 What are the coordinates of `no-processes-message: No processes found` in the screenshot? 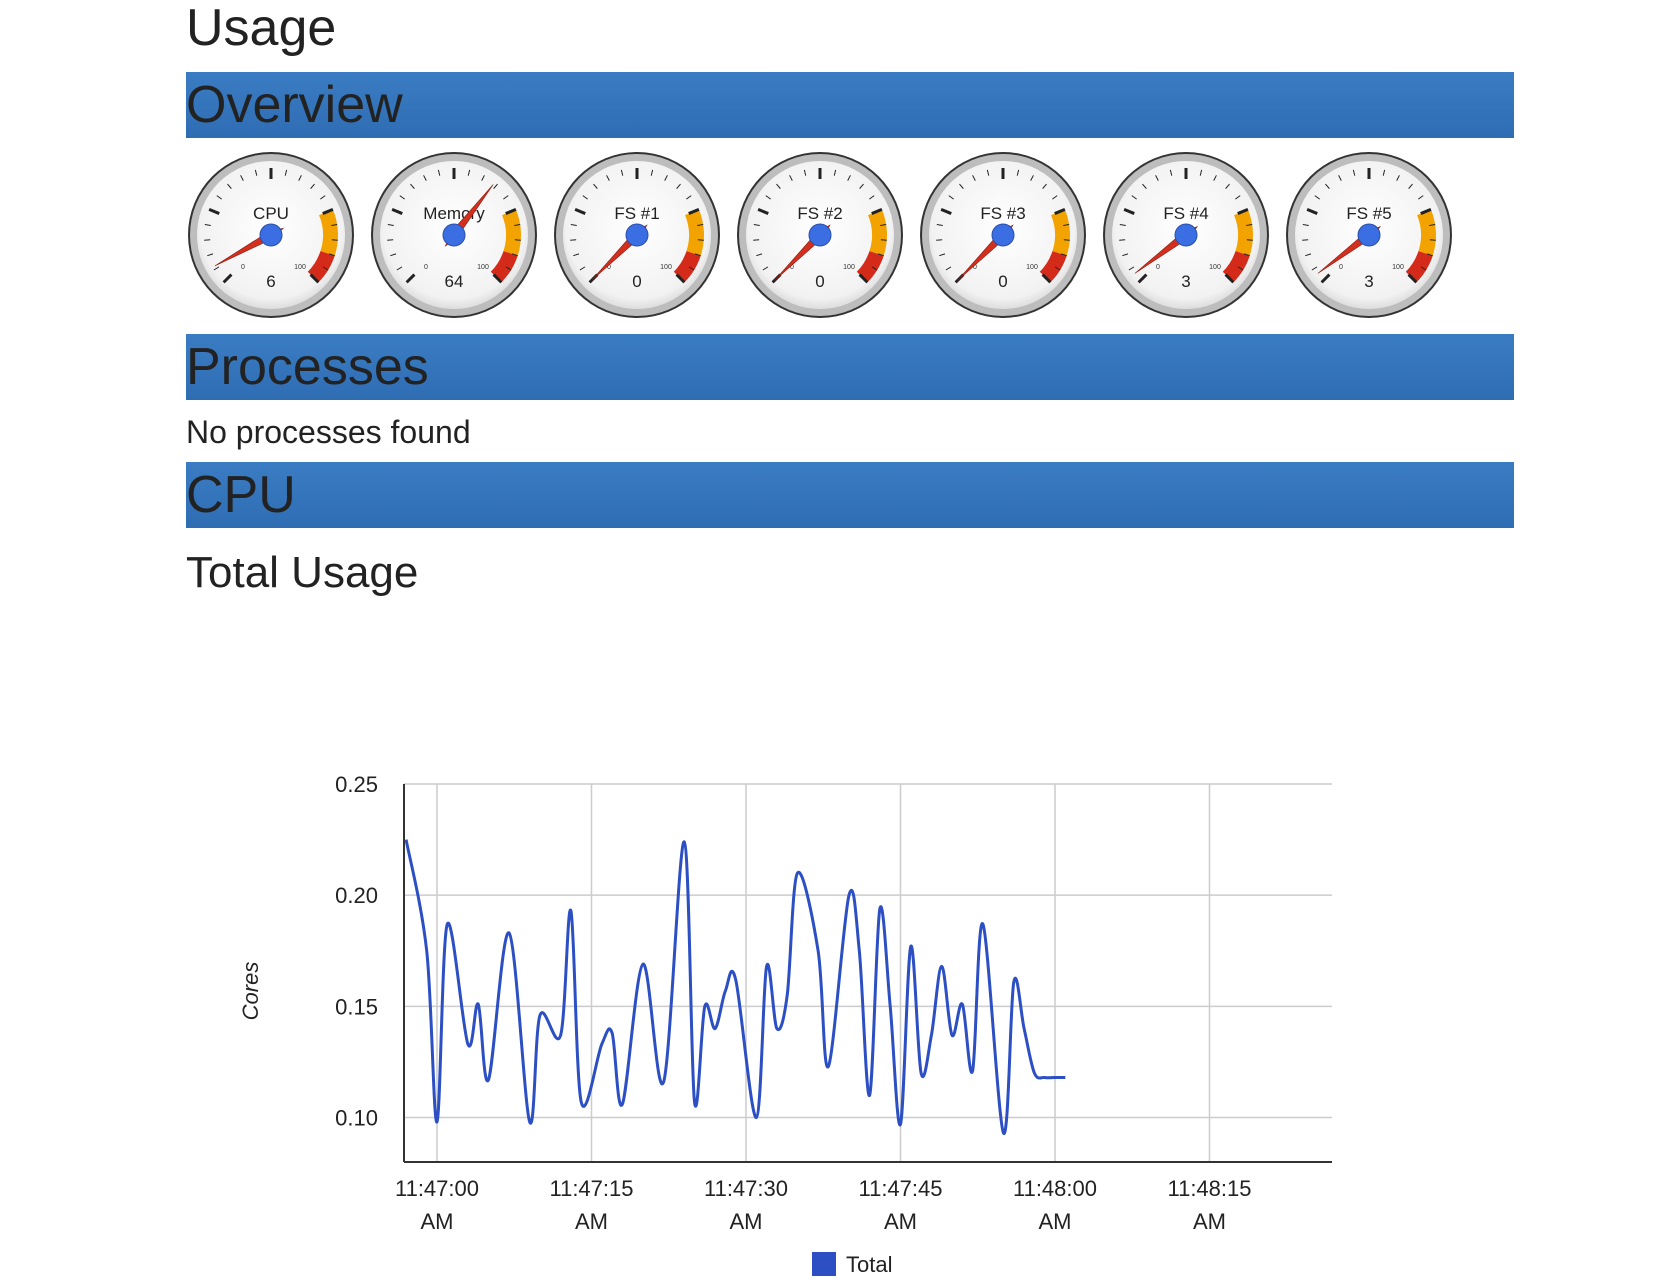 It's located at (850, 432).